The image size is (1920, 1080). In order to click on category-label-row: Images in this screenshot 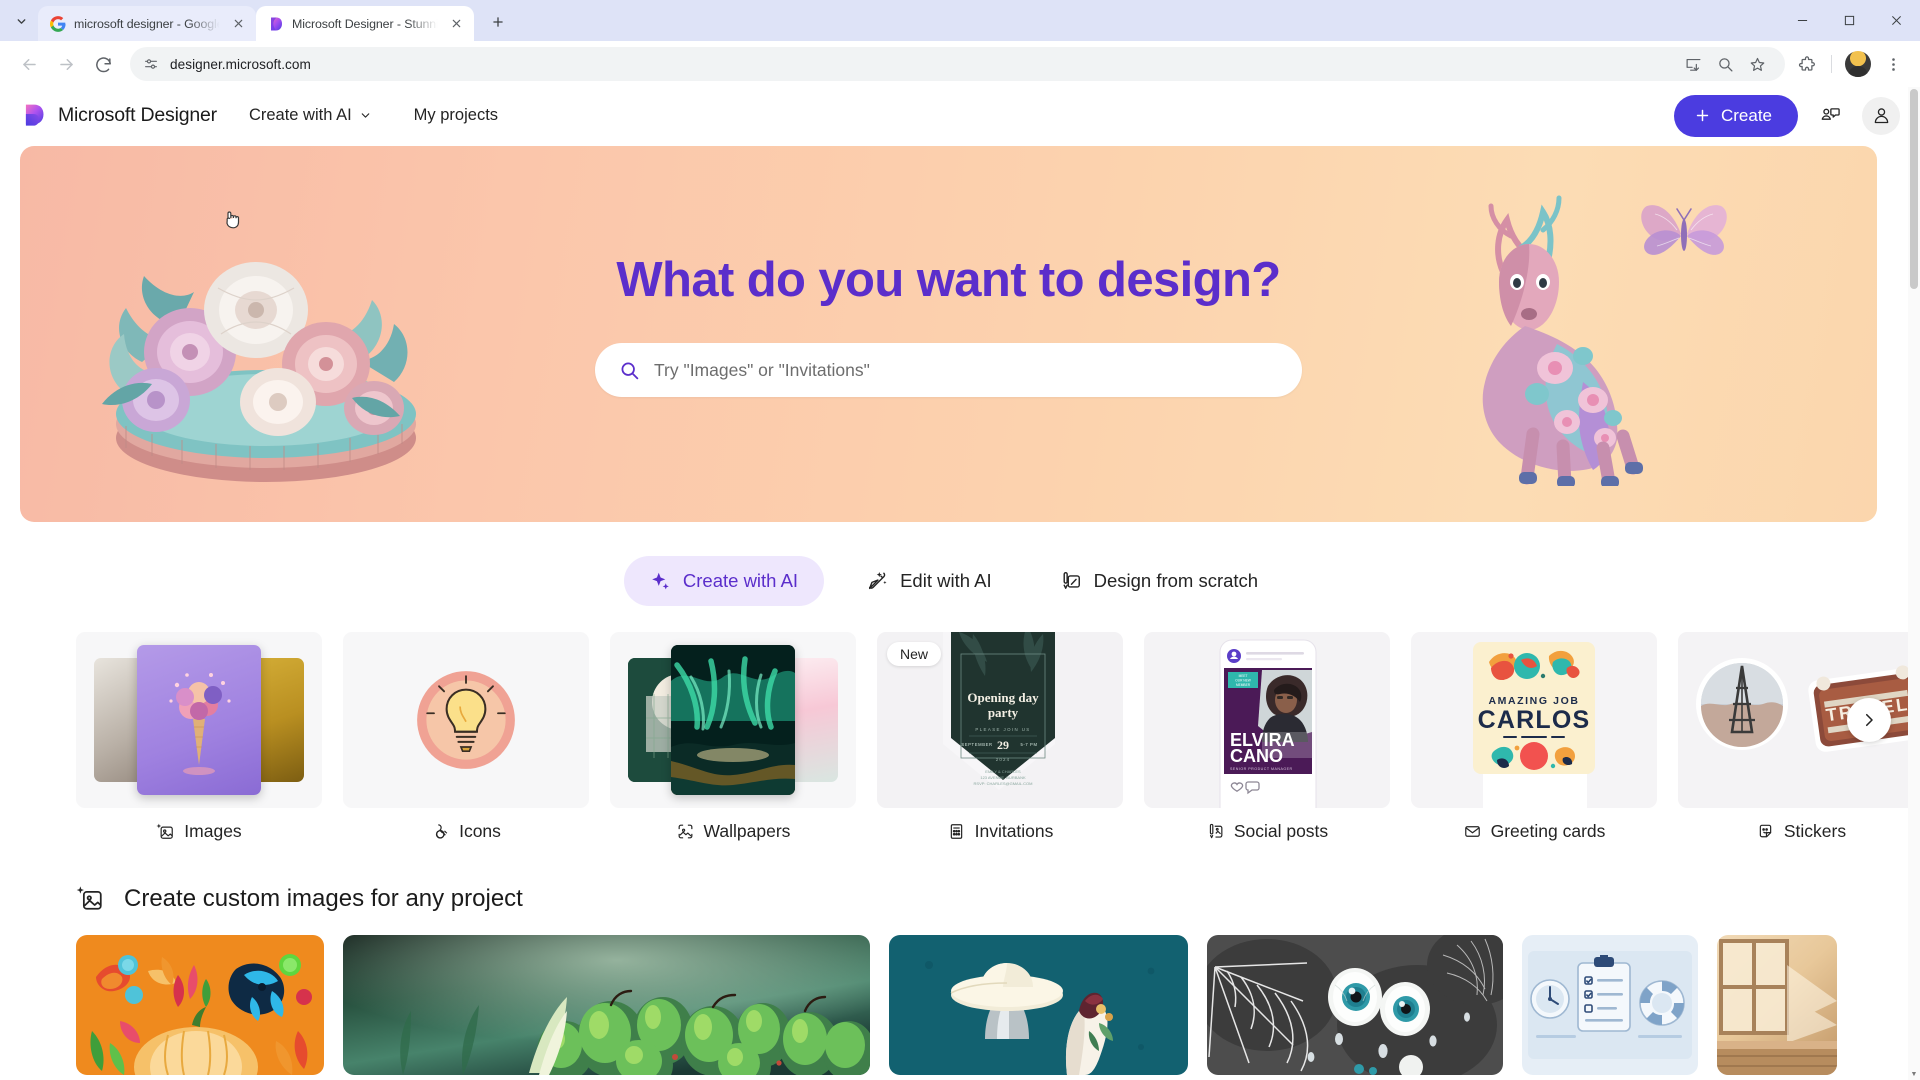, I will do `click(199, 831)`.